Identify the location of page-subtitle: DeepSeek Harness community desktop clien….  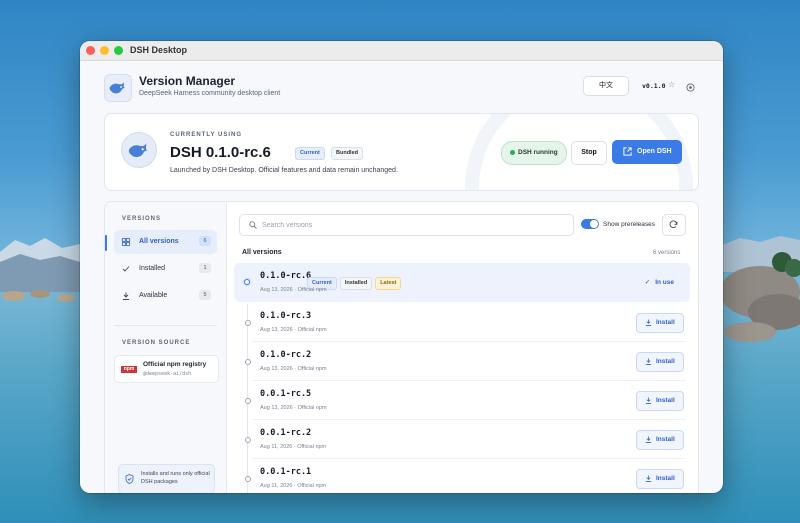
(210, 93).